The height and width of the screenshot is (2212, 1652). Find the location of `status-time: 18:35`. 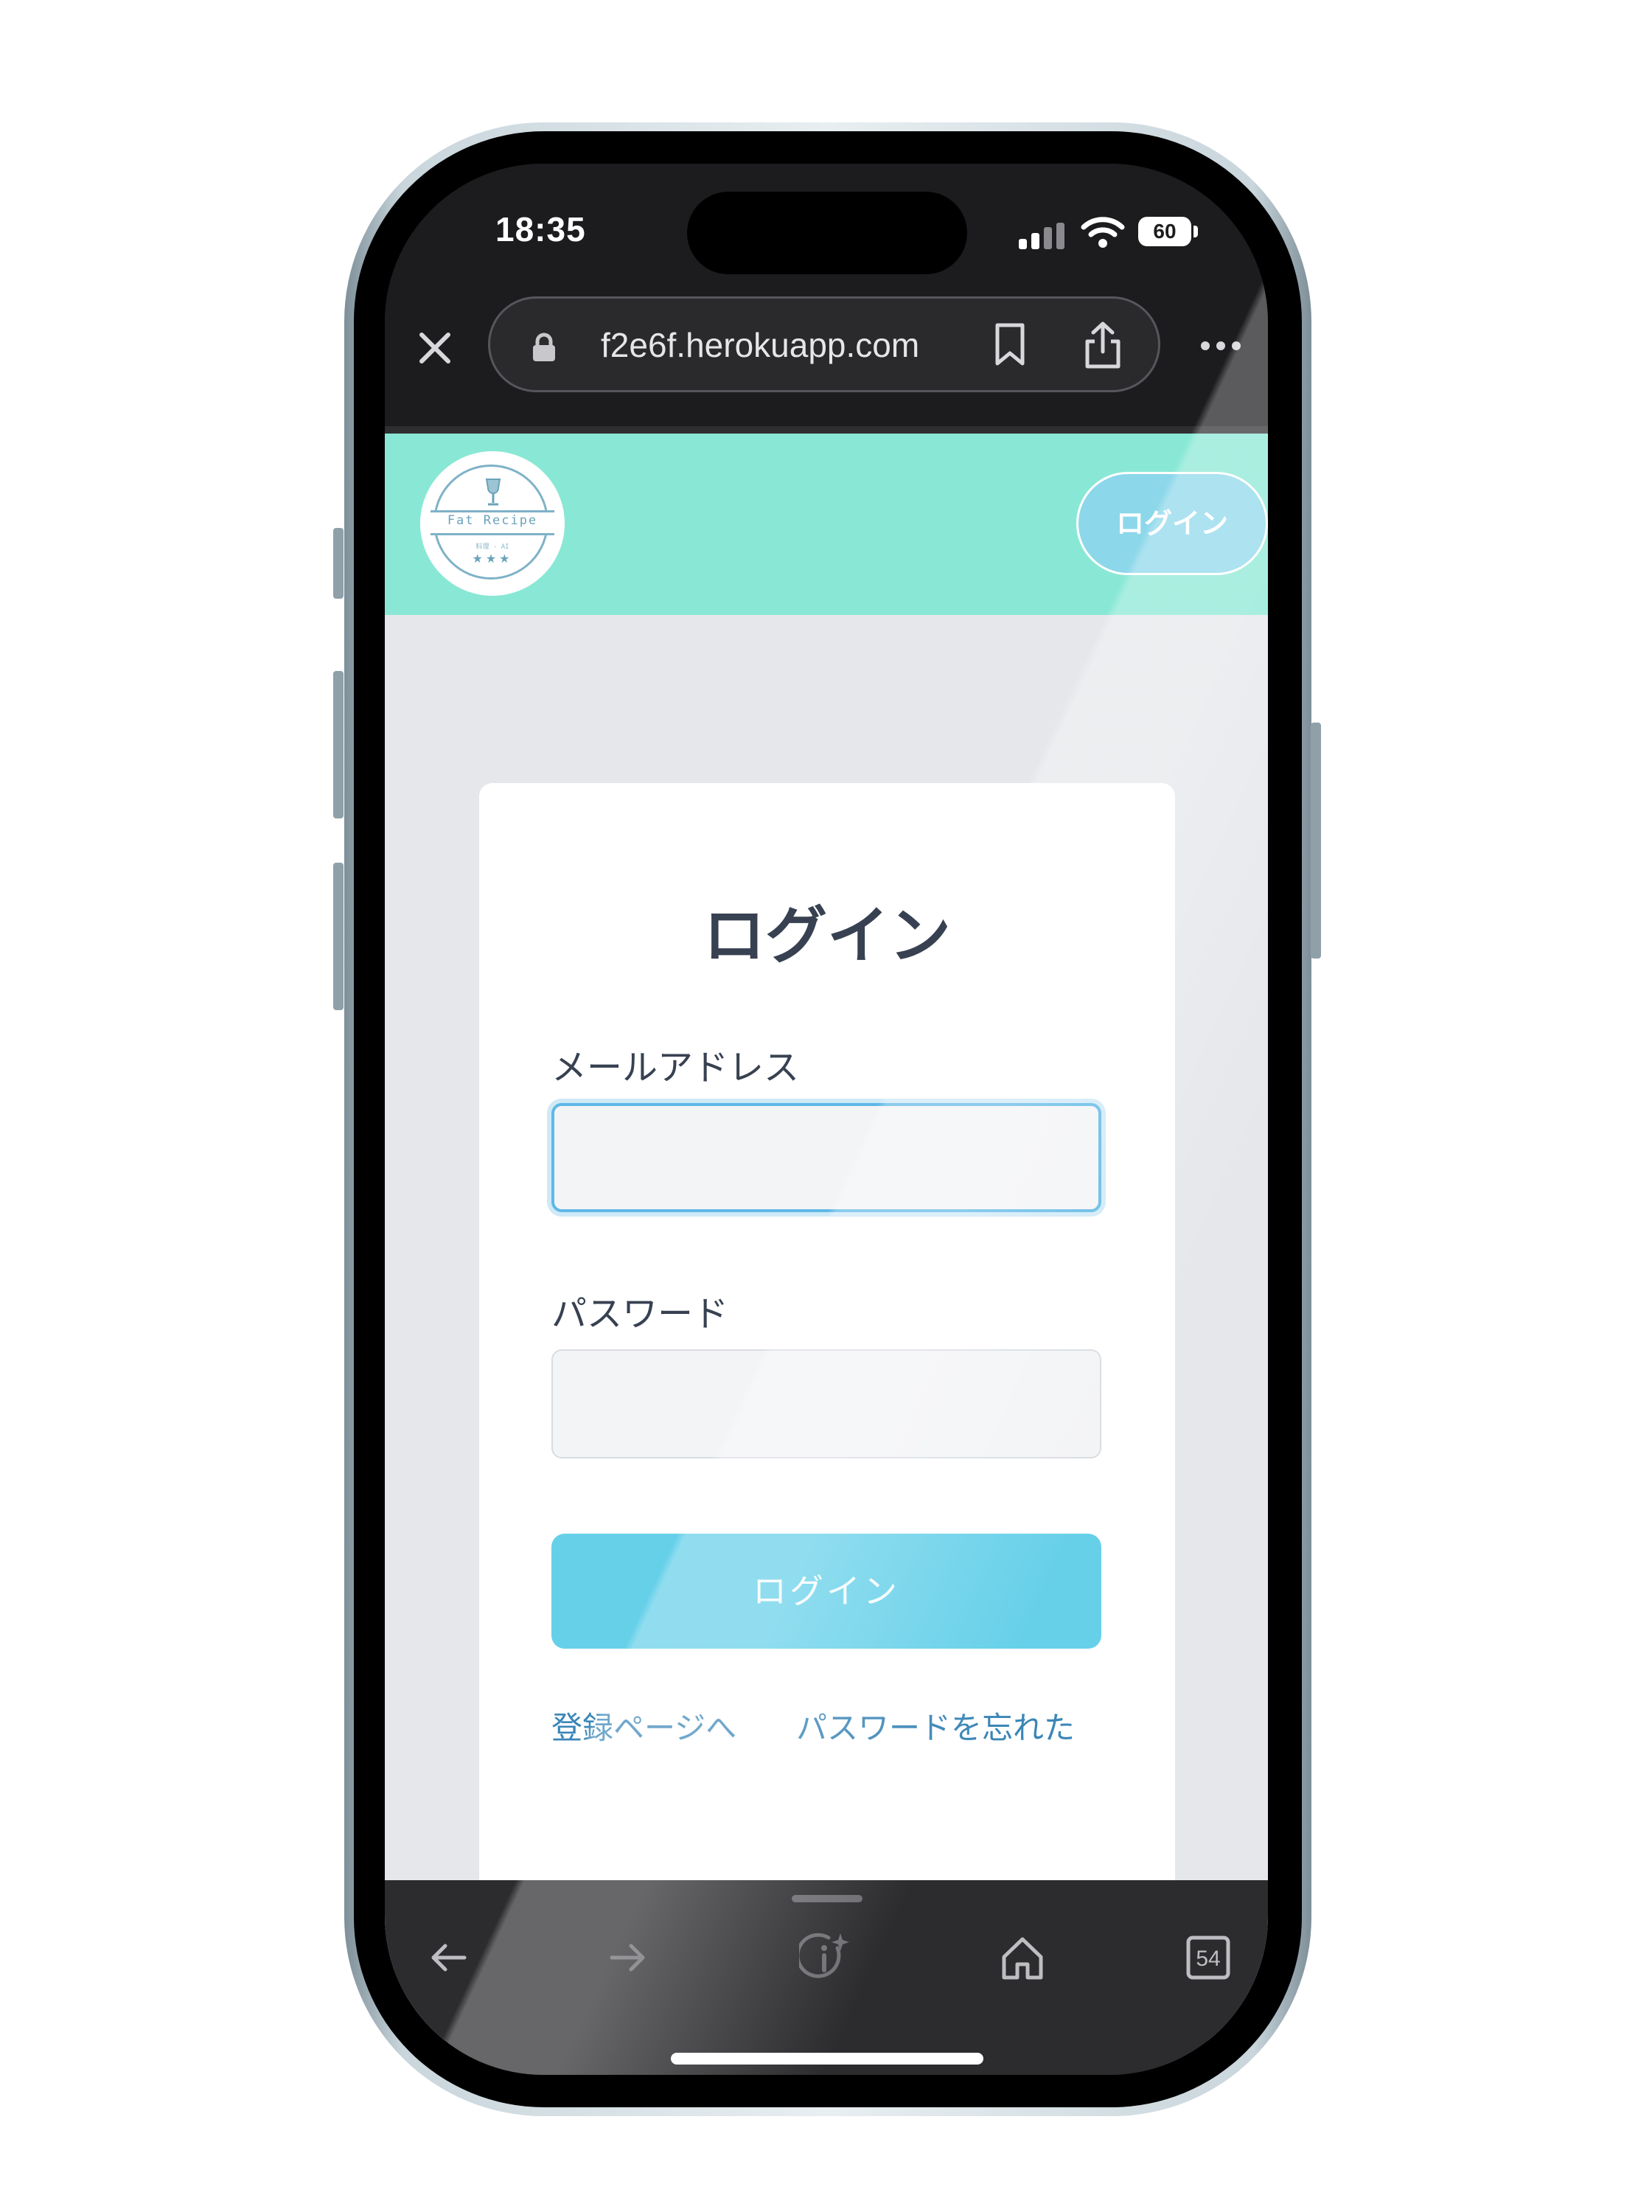

status-time: 18:35 is located at coordinates (540, 229).